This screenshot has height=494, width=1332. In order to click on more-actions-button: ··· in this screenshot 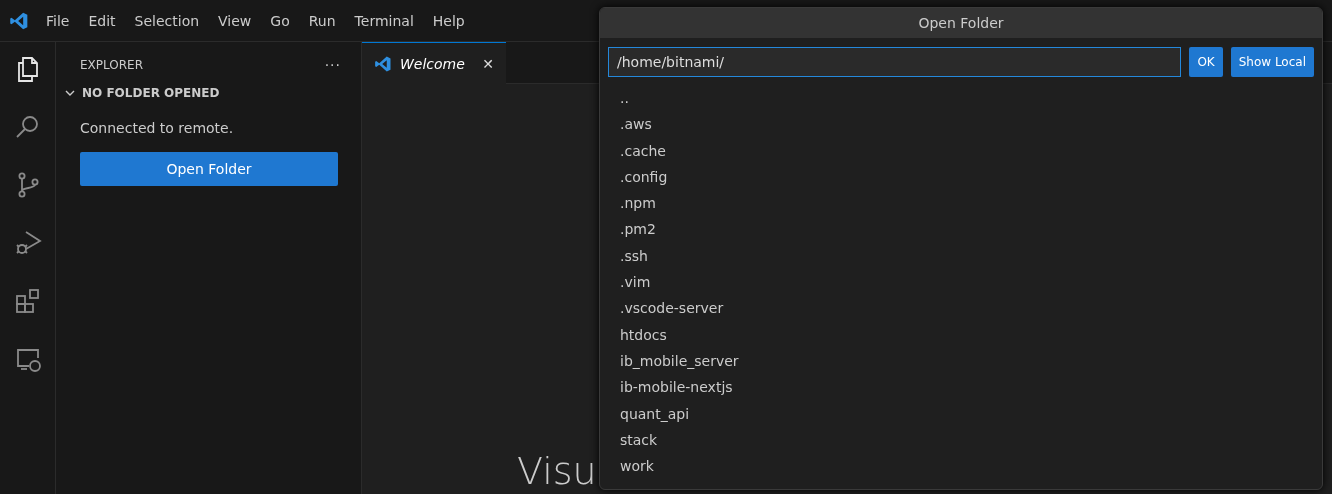, I will do `click(332, 65)`.